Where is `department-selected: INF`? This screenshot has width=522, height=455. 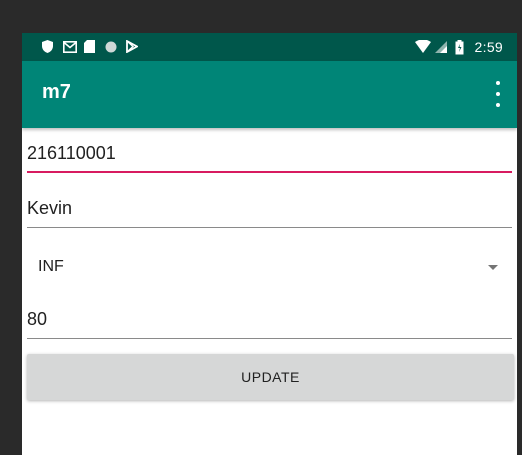
department-selected: INF is located at coordinates (51, 266).